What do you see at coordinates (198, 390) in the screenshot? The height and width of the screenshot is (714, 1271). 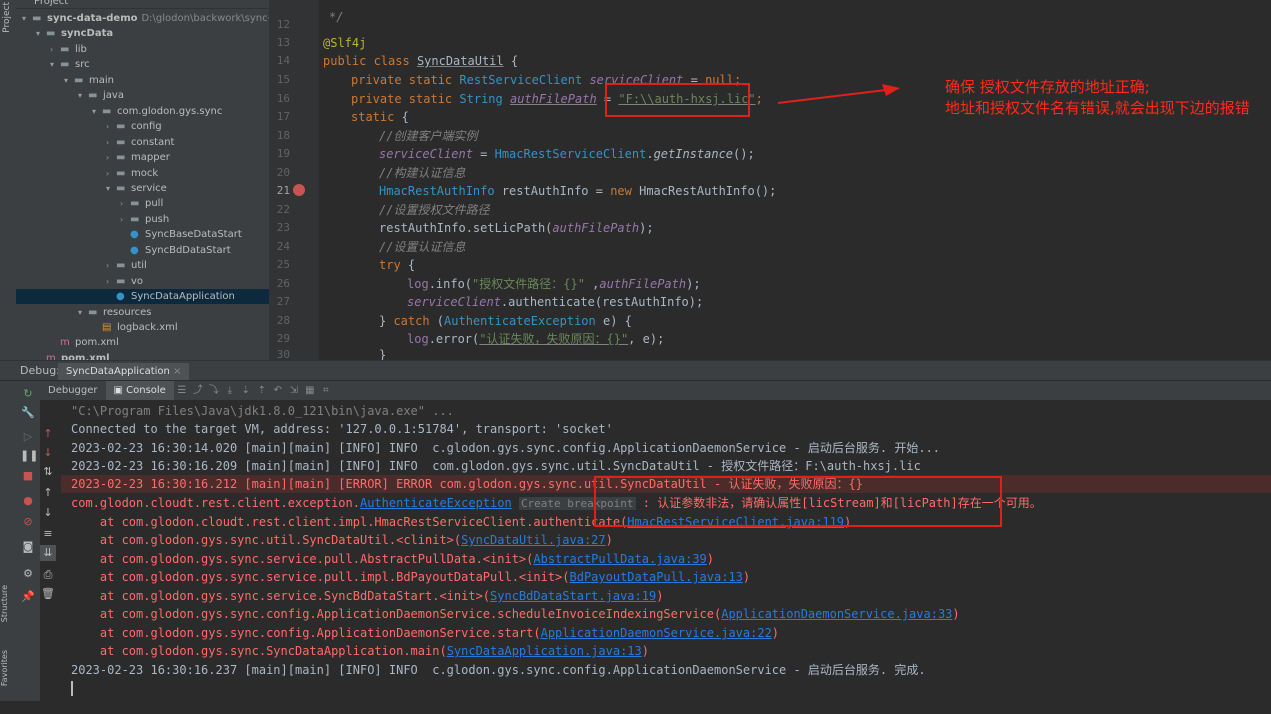 I see `show-execution-point-icon: ⤴` at bounding box center [198, 390].